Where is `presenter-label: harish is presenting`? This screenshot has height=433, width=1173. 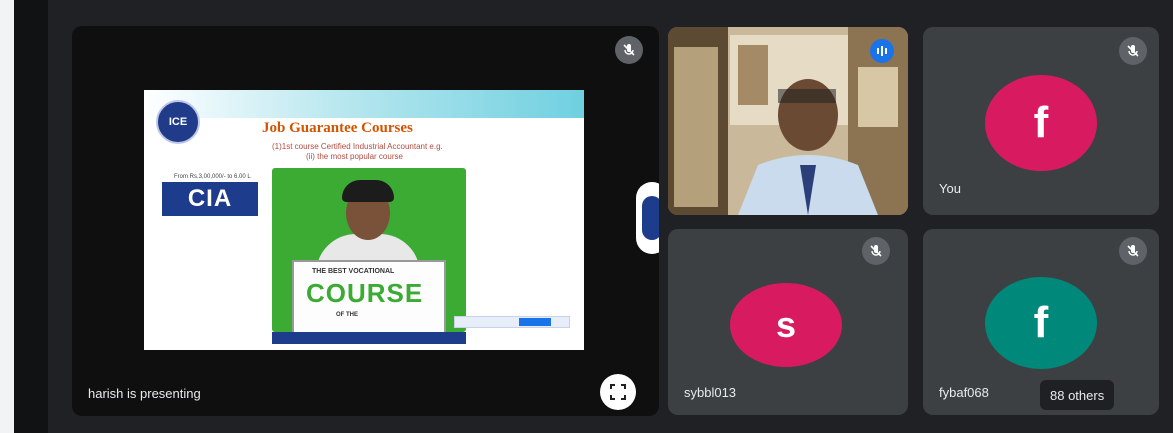 presenter-label: harish is presenting is located at coordinates (144, 393).